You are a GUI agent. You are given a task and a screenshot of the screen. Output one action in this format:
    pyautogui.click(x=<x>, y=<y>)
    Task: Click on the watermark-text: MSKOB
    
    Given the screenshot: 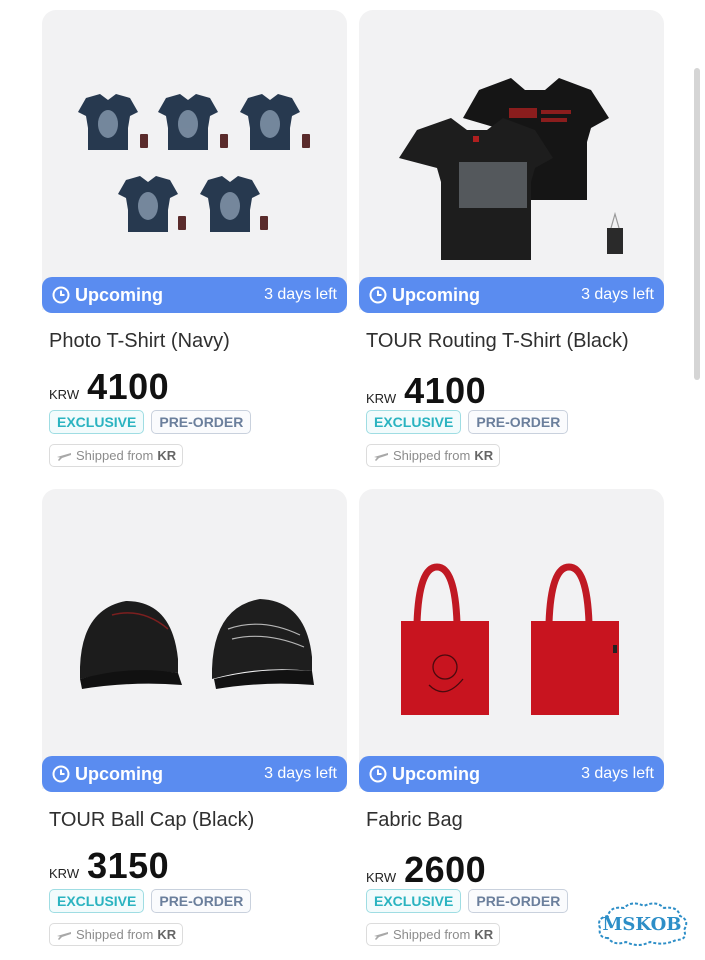 What is the action you would take?
    pyautogui.click(x=642, y=924)
    